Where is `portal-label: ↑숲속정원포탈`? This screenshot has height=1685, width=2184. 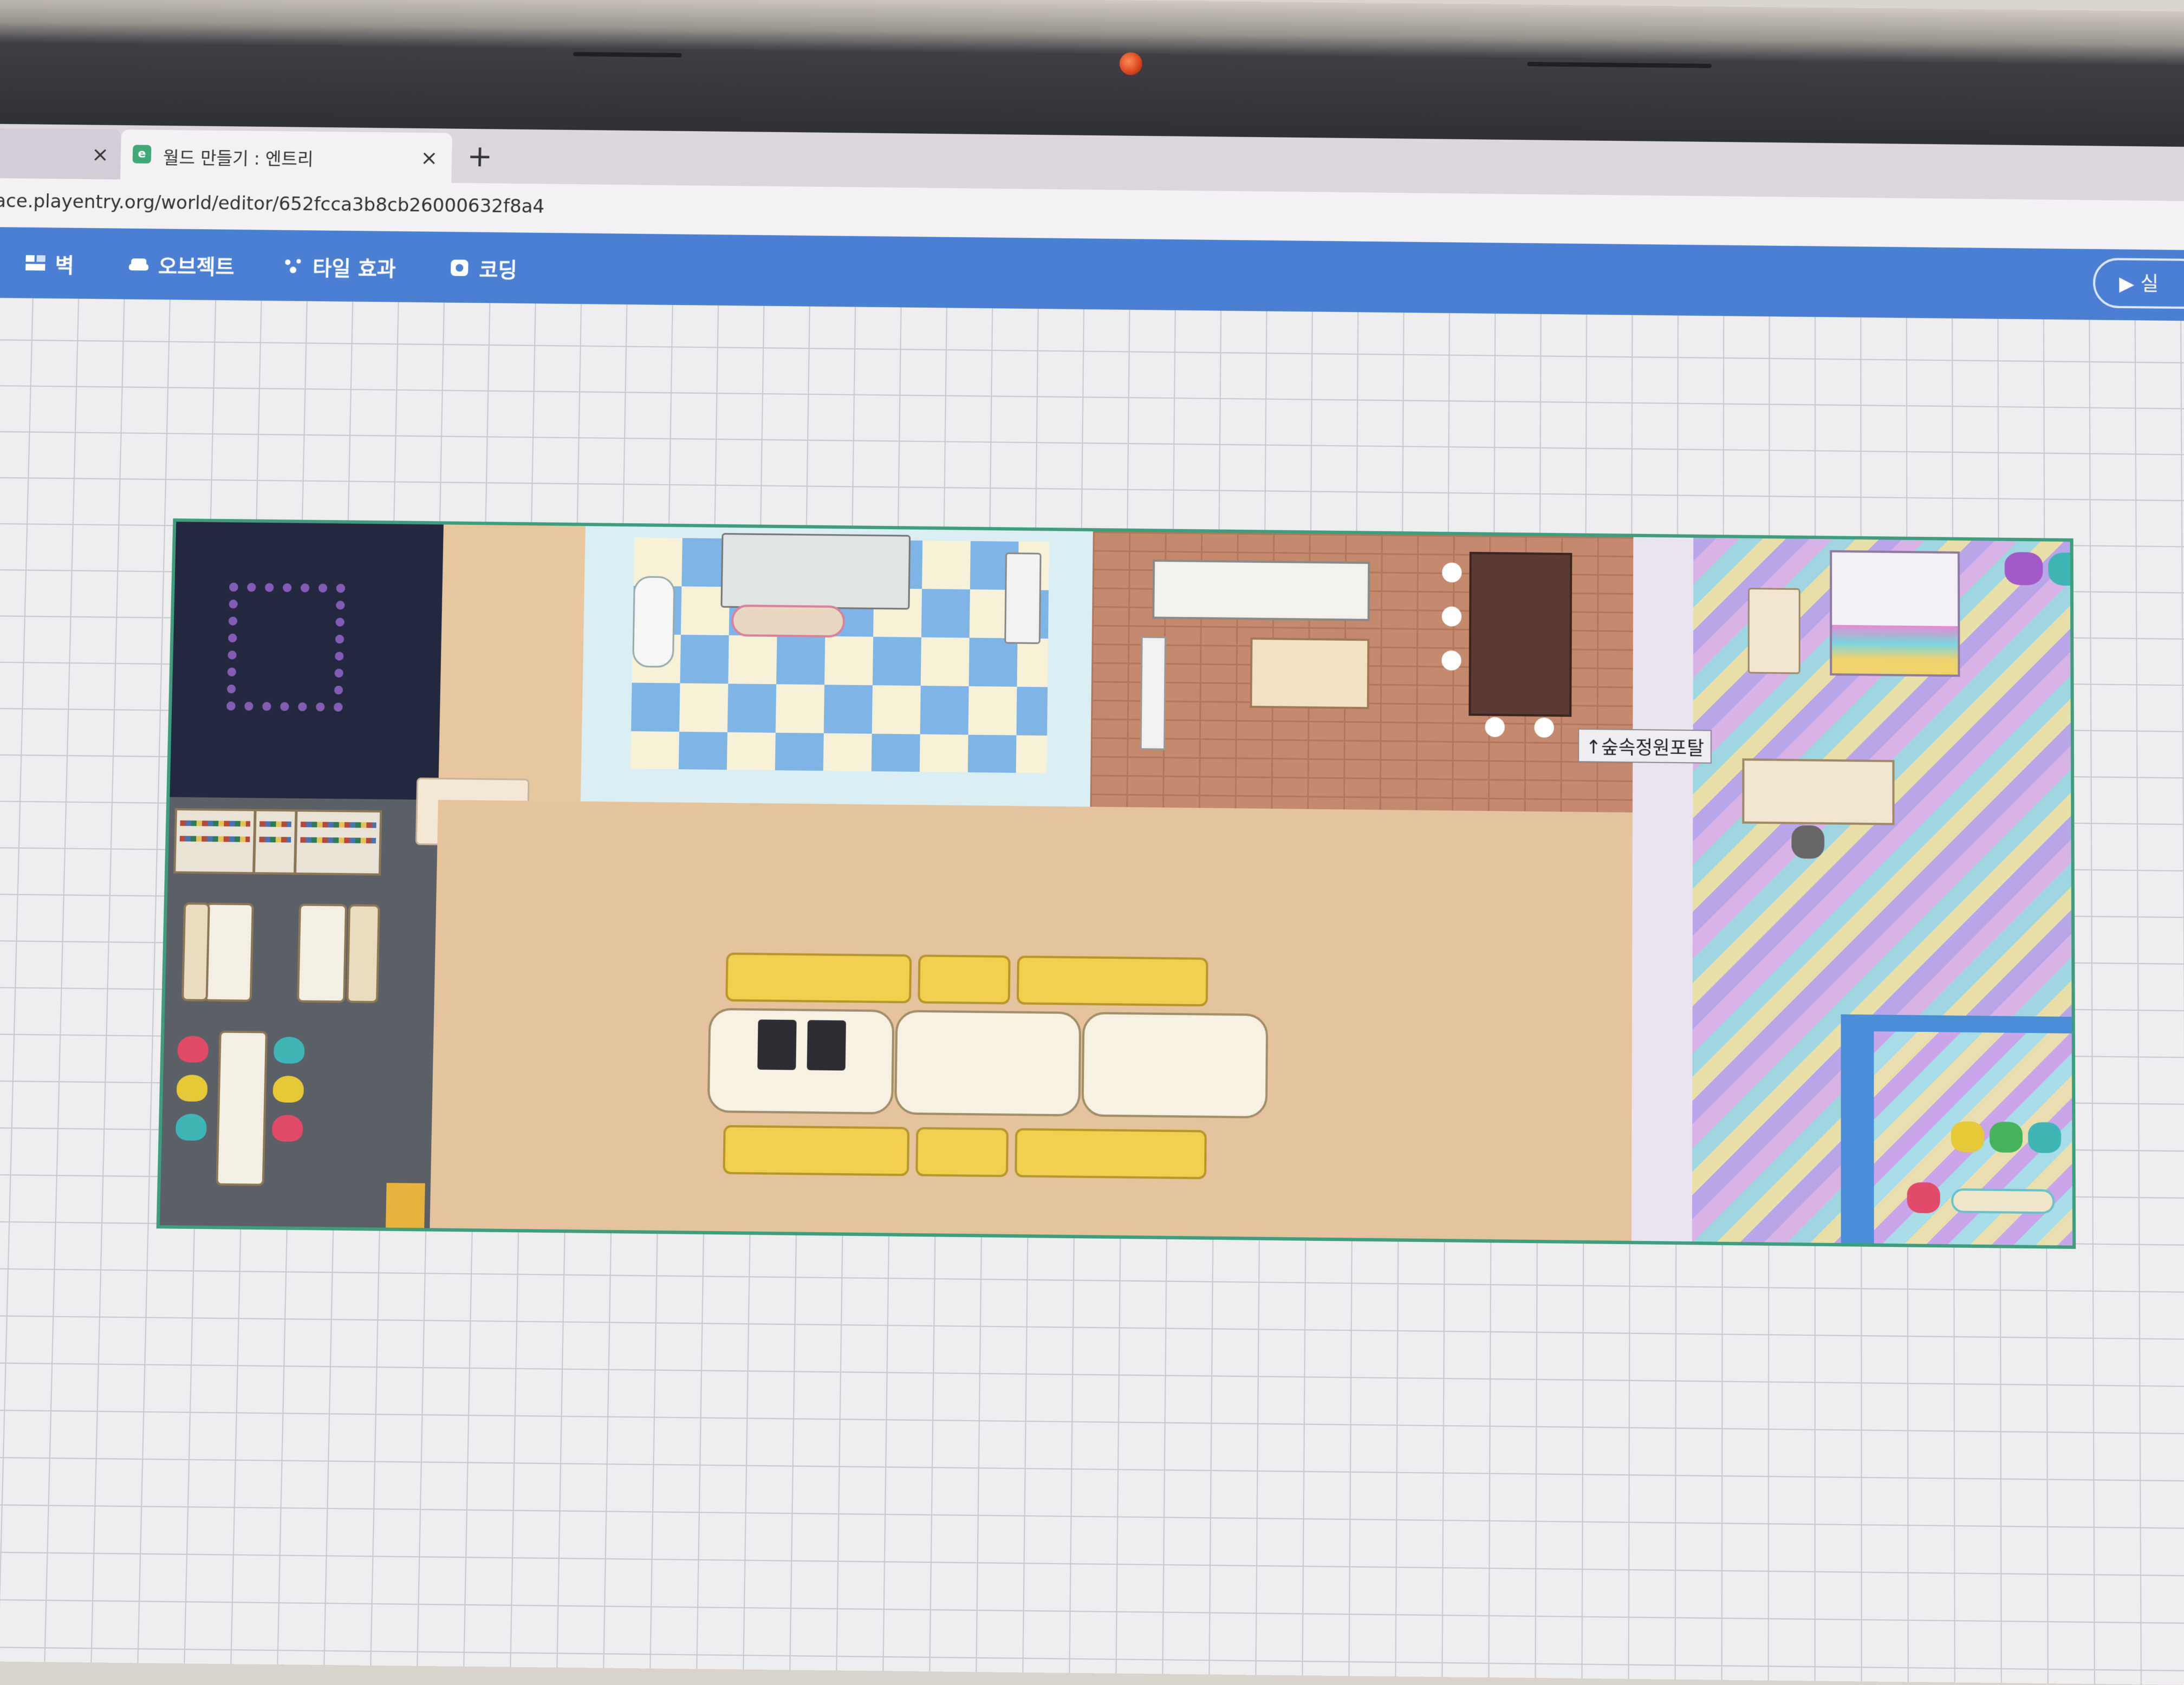
portal-label: ↑숲속정원포탈 is located at coordinates (1645, 746).